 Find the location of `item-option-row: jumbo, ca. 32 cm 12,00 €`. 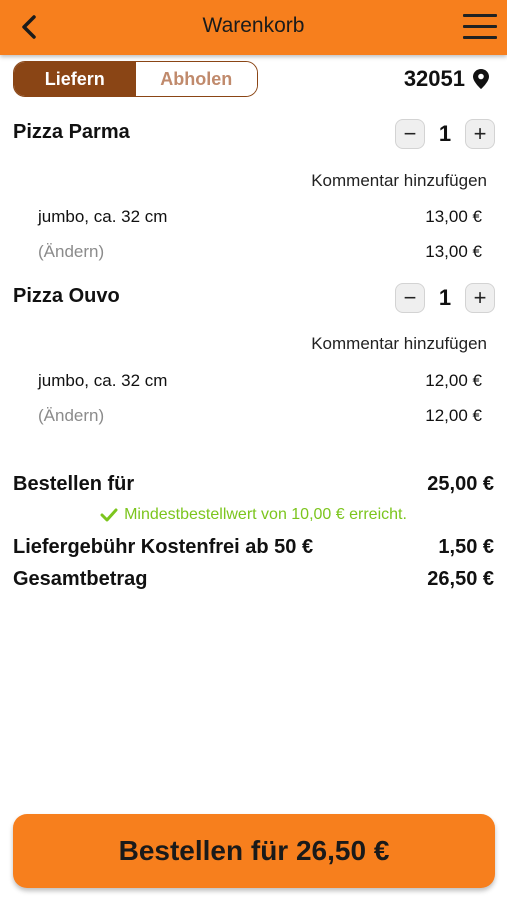

item-option-row: jumbo, ca. 32 cm 12,00 € is located at coordinates (260, 381).